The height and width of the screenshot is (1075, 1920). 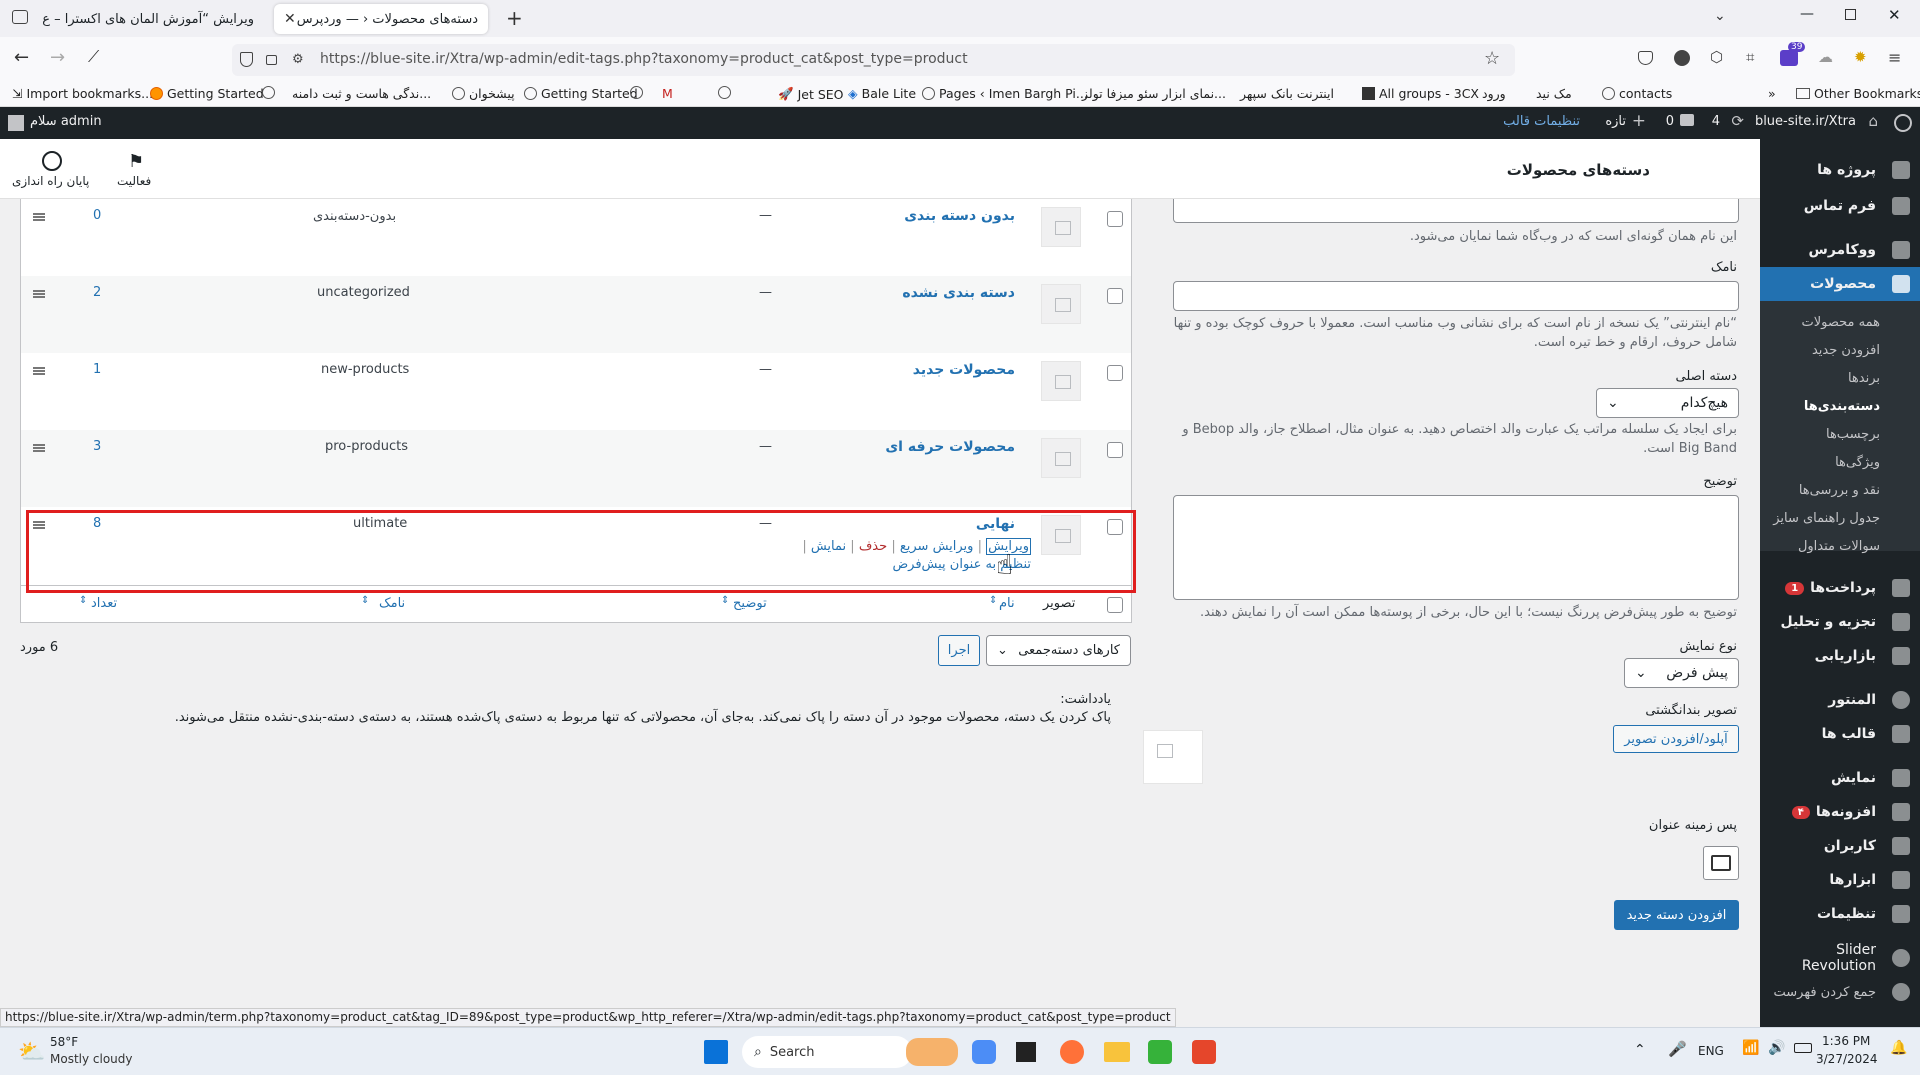 I want to click on other-bookmarks: Other Bookmarks, so click(x=1858, y=93).